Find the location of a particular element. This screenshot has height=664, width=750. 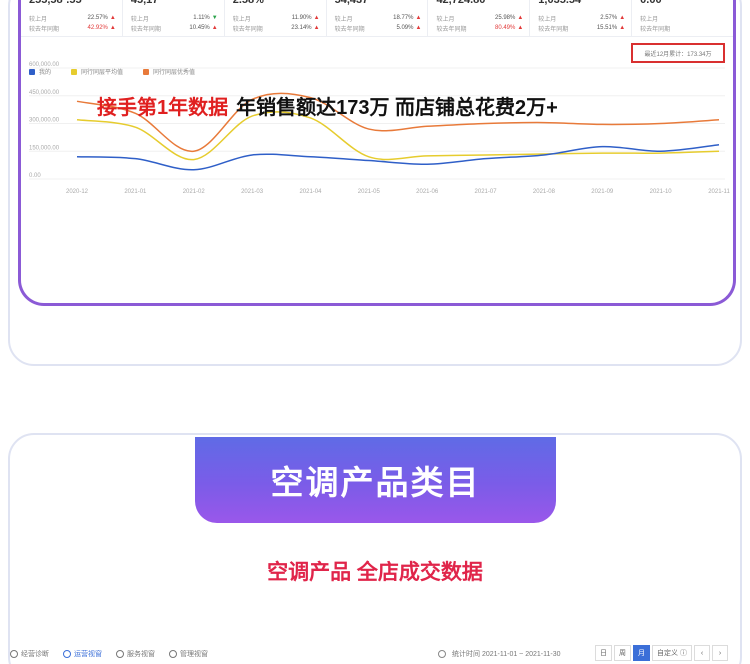

metric-pct-value: 15.51% is located at coordinates (607, 28).